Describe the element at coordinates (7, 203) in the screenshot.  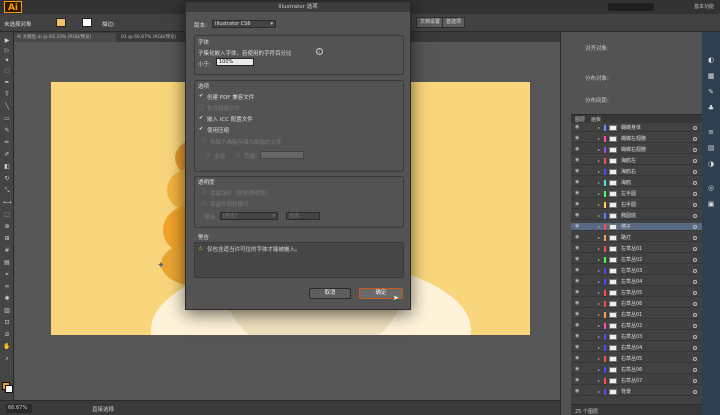
I see `width-tool-icon: ⟷` at that location.